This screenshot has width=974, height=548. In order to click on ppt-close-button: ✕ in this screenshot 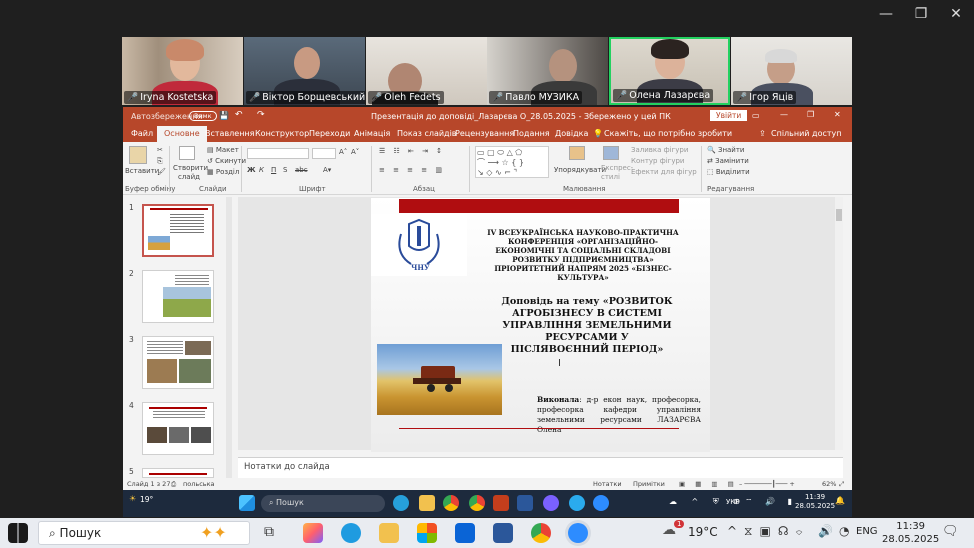, I will do `click(837, 114)`.